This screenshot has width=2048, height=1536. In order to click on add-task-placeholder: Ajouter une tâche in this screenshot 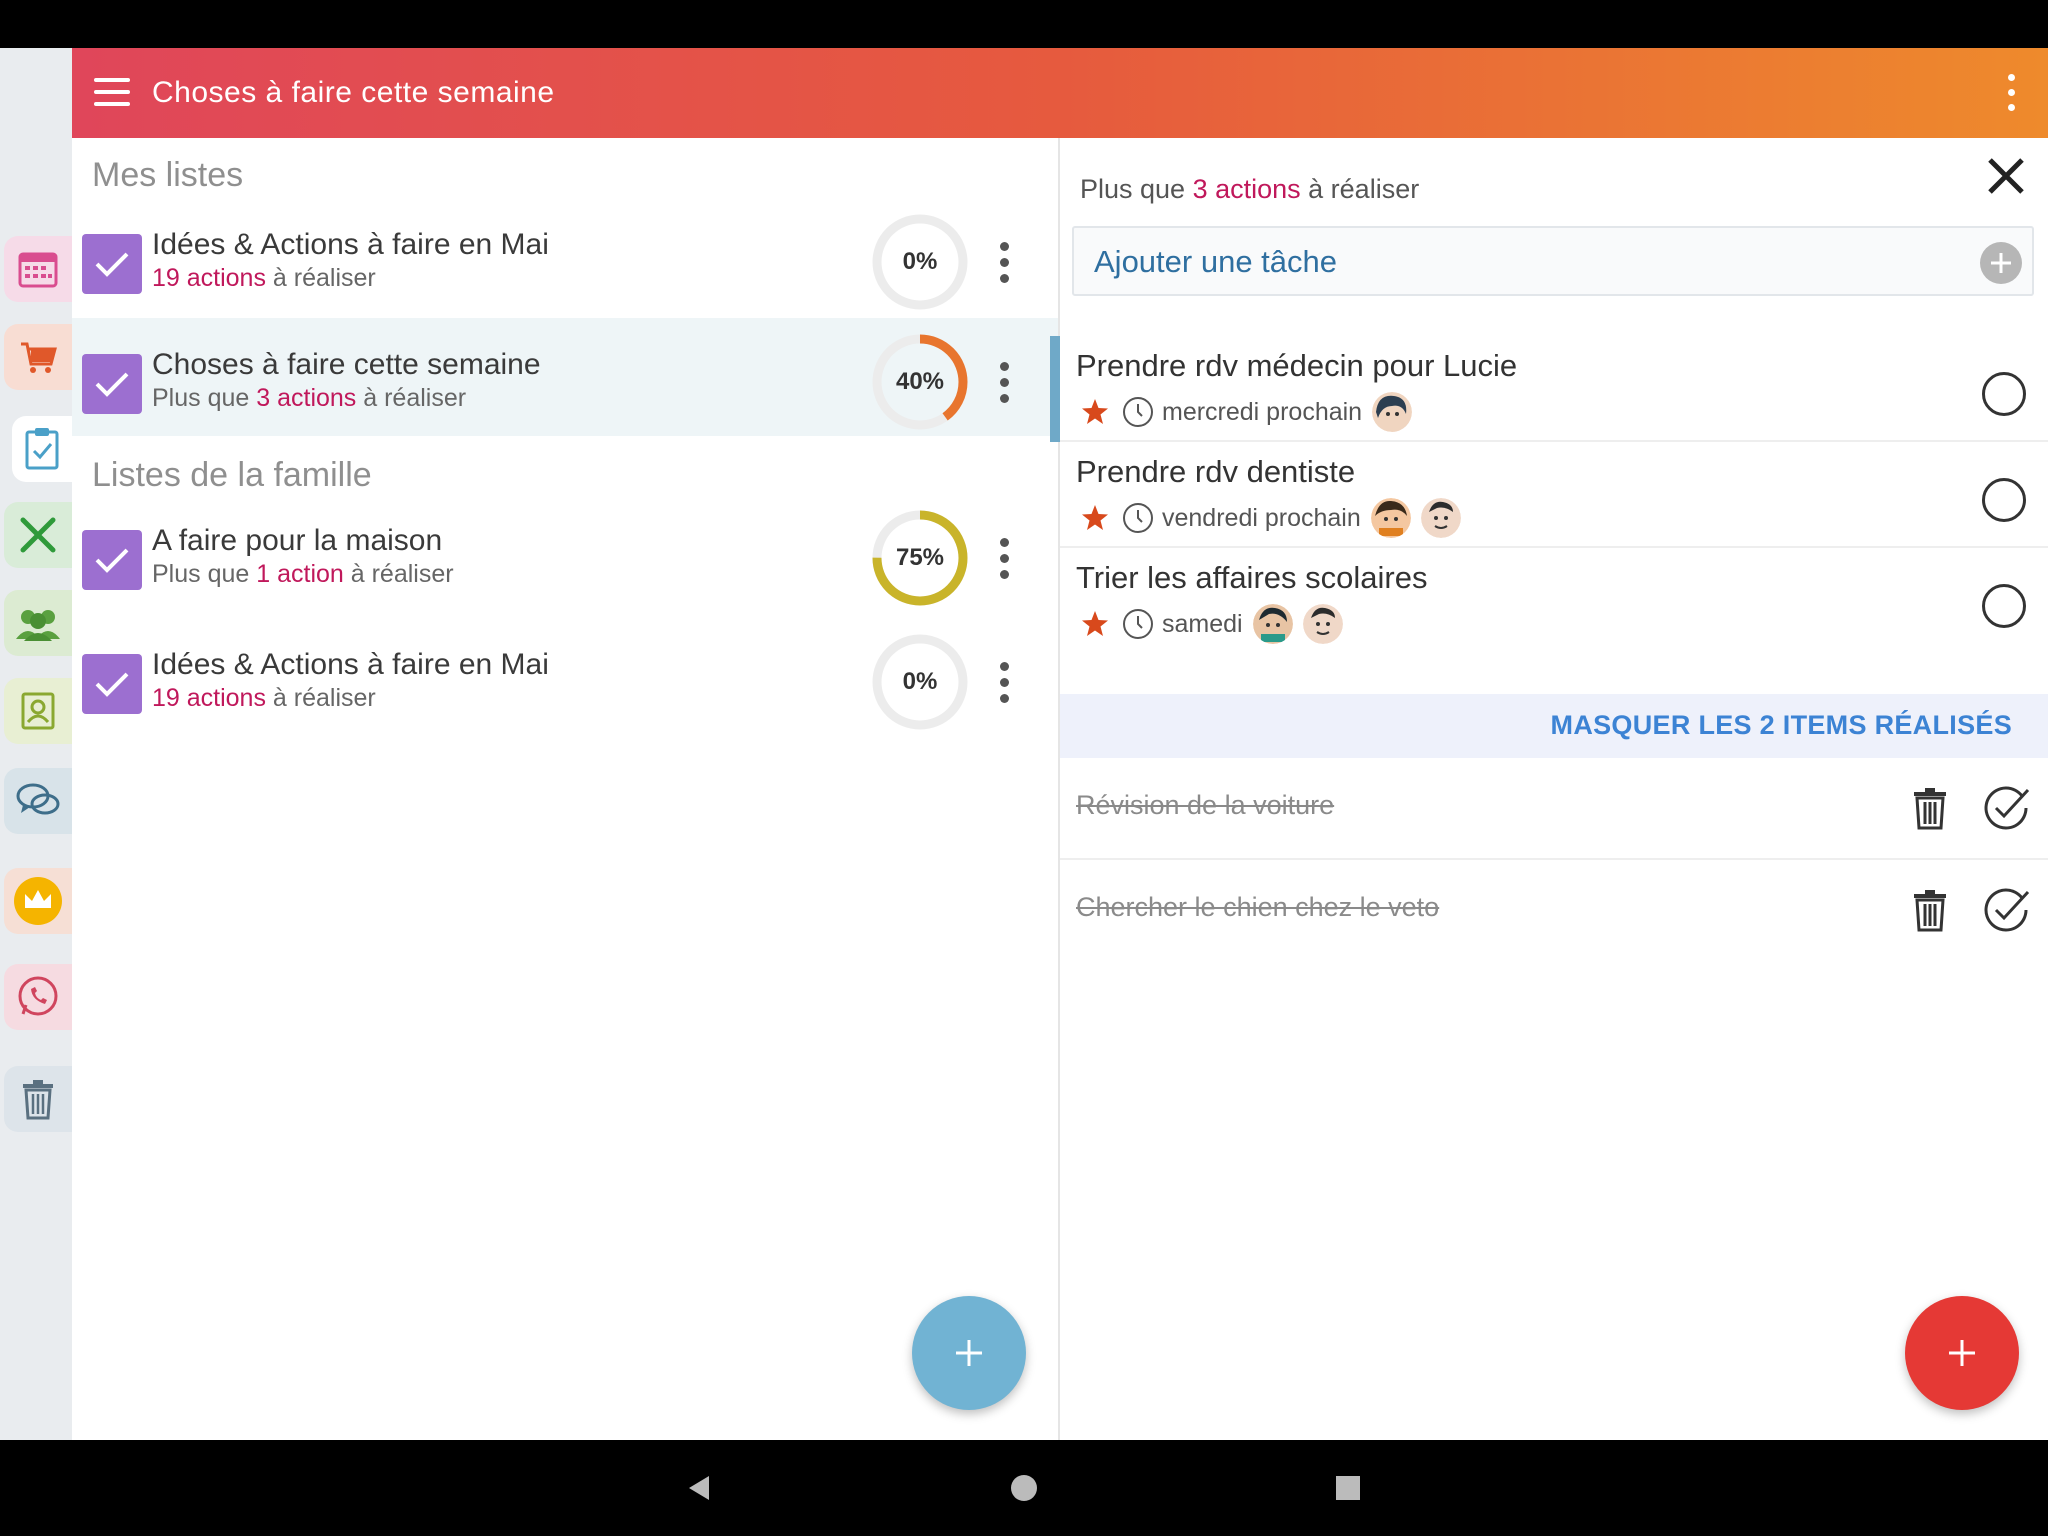, I will do `click(1216, 261)`.